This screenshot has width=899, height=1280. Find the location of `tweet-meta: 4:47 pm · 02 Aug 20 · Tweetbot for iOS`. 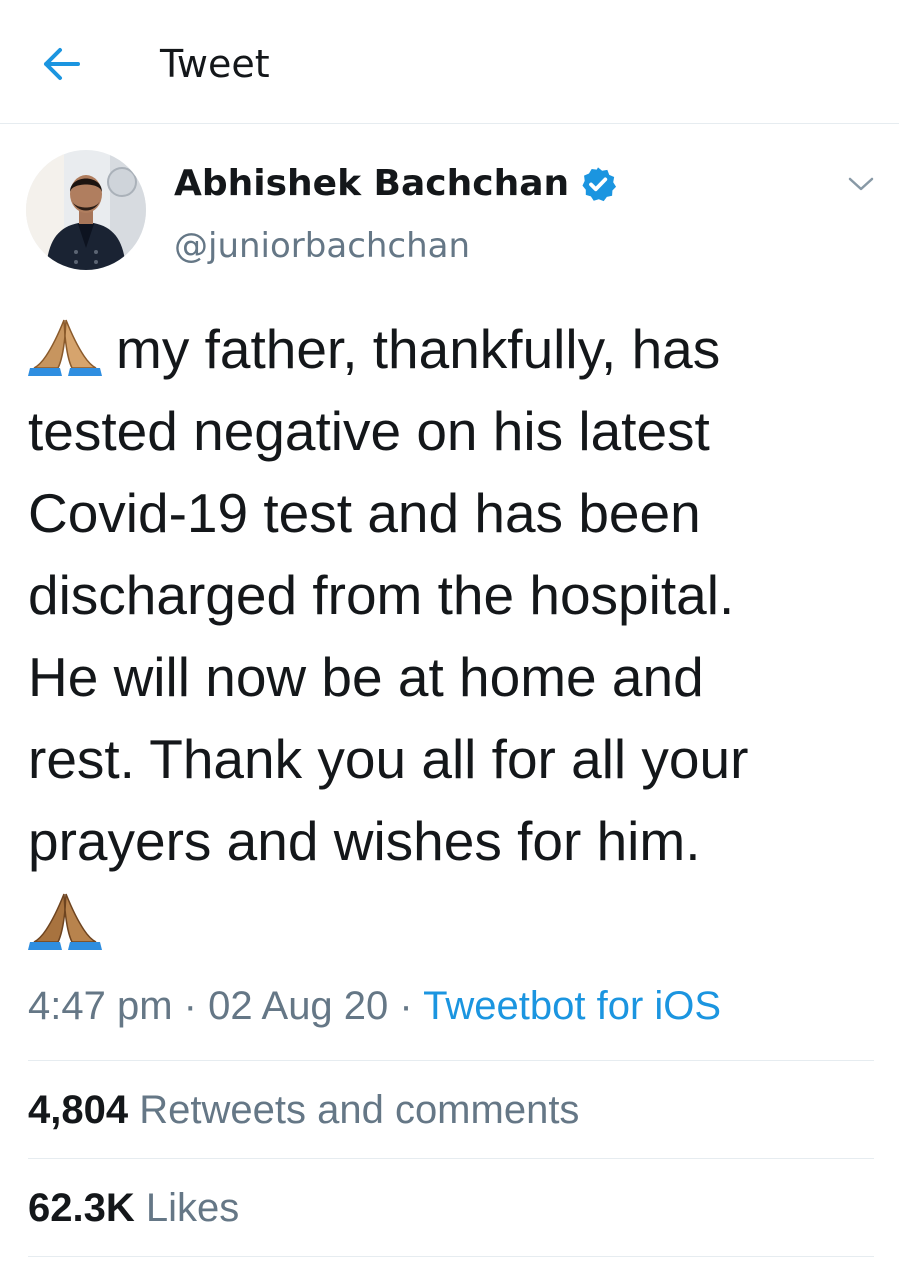

tweet-meta: 4:47 pm · 02 Aug 20 · Tweetbot for iOS is located at coordinates (374, 1006).